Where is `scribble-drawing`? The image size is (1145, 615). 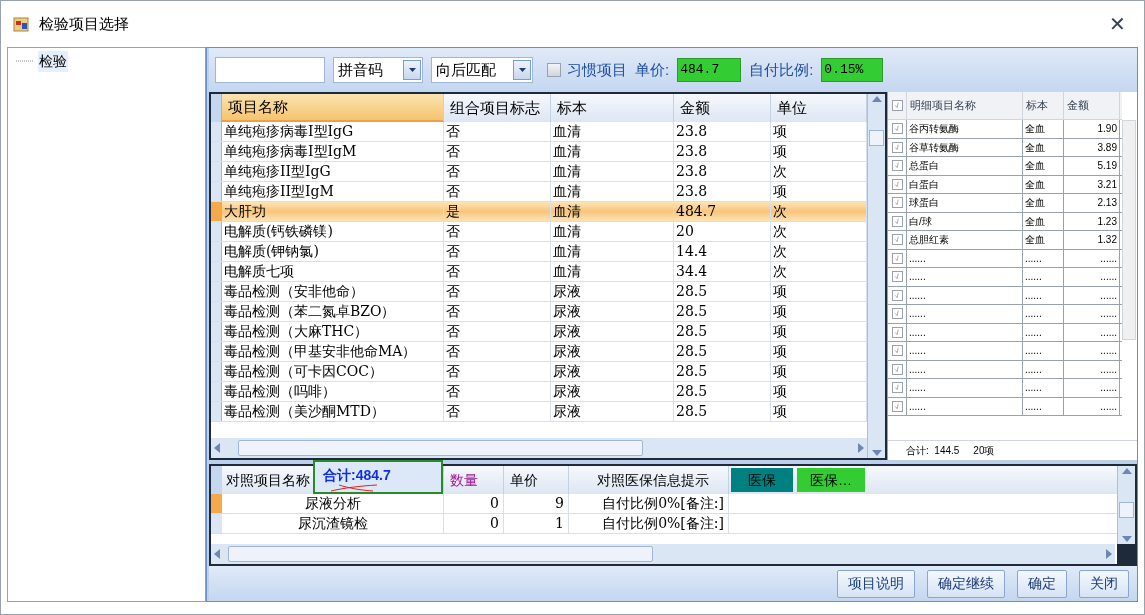 scribble-drawing is located at coordinates (354, 488).